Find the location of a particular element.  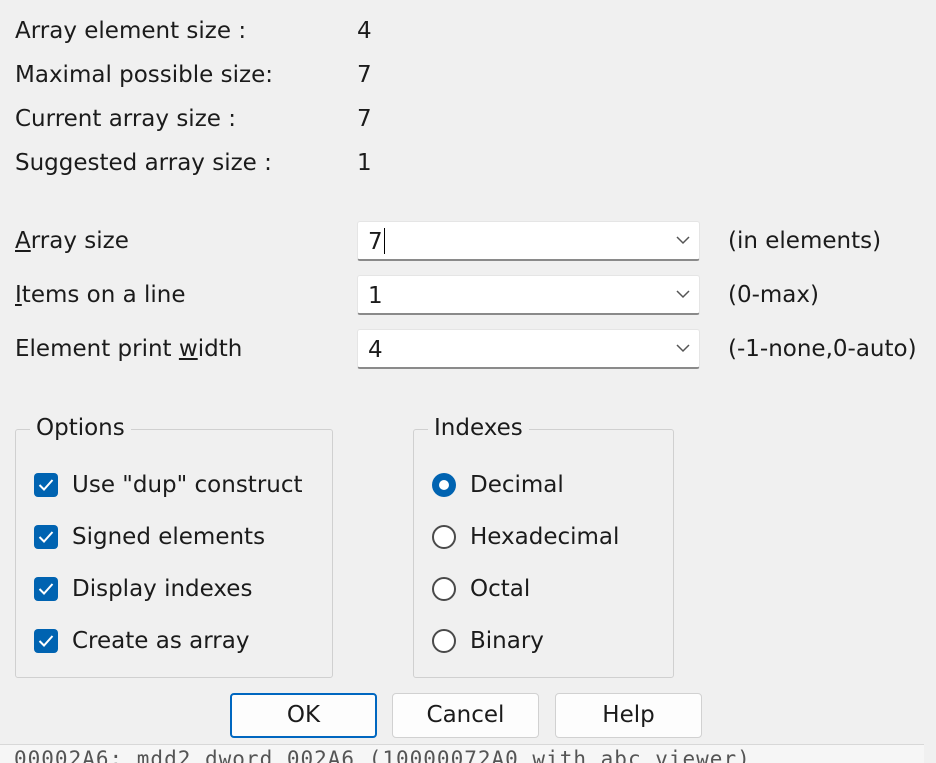

ok-button: OK is located at coordinates (303, 715).